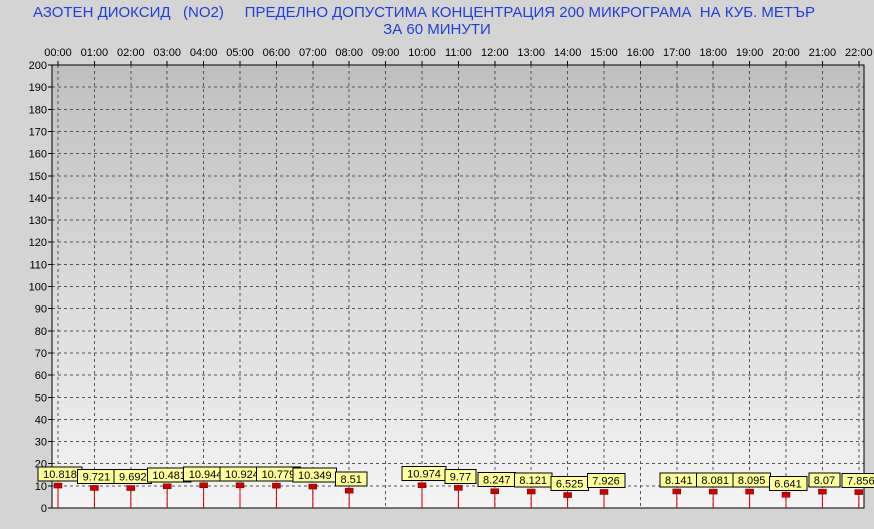 Image resolution: width=874 pixels, height=529 pixels. What do you see at coordinates (859, 53) in the screenshot?
I see `x-tick-label: 22:00` at bounding box center [859, 53].